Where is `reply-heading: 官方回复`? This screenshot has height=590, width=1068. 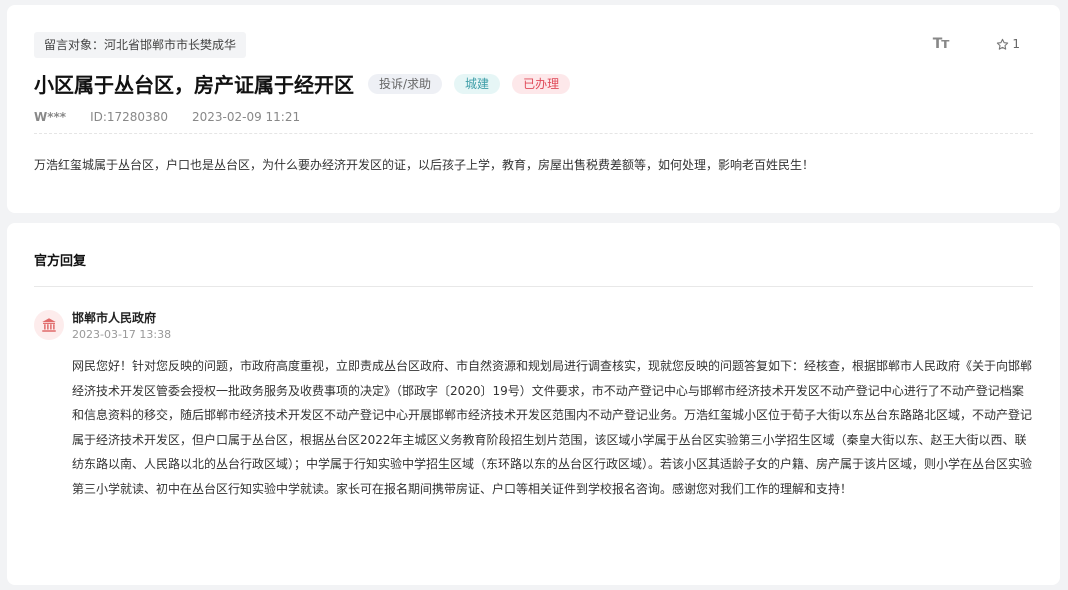
reply-heading: 官方回复 is located at coordinates (60, 261).